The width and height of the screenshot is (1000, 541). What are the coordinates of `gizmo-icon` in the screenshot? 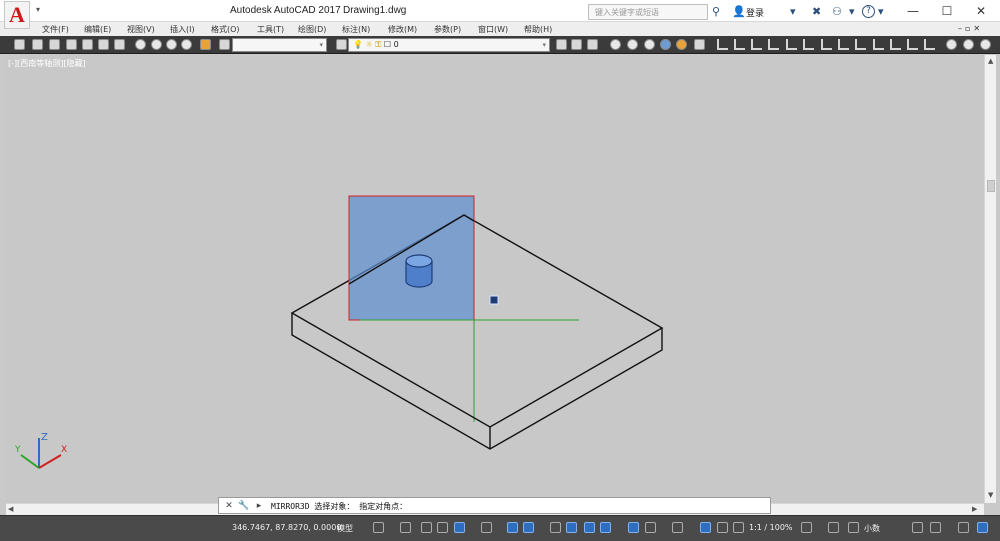 It's located at (677, 527).